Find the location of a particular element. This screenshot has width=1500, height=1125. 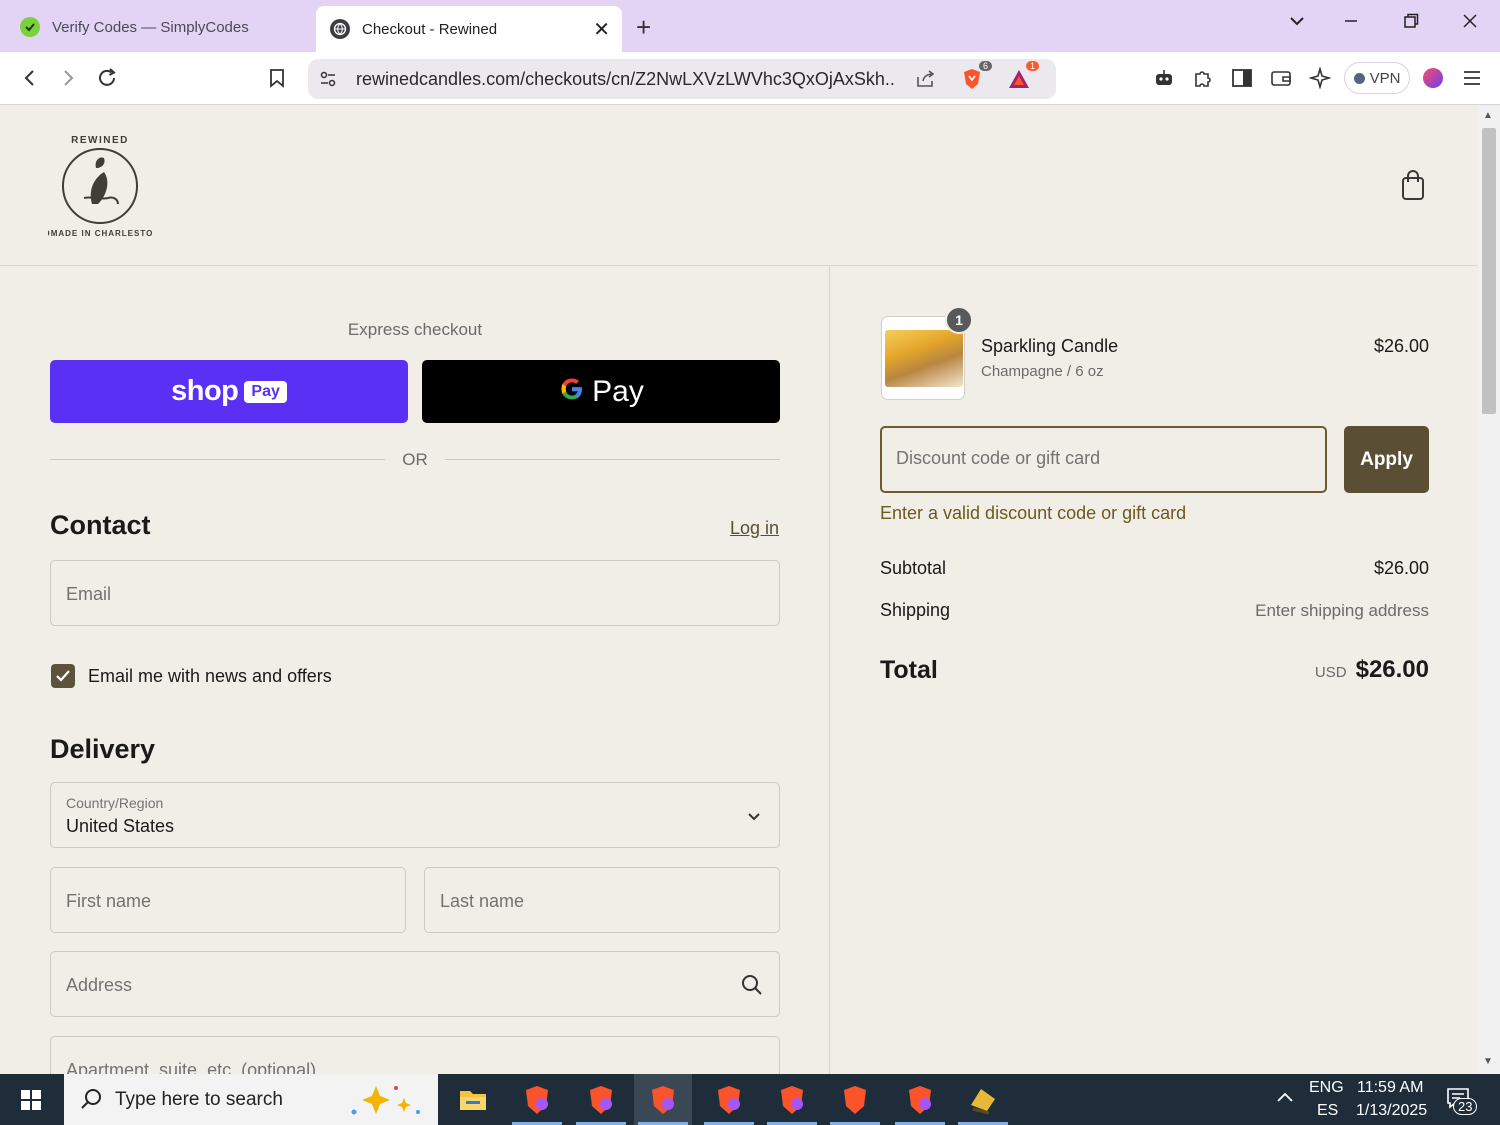

glove-app-icon is located at coordinates (983, 1101).